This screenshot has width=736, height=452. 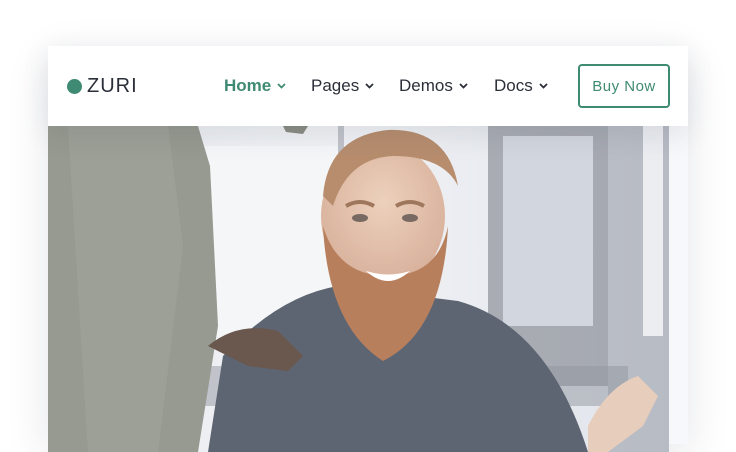 I want to click on nav-label-demos: Demos, so click(x=426, y=85).